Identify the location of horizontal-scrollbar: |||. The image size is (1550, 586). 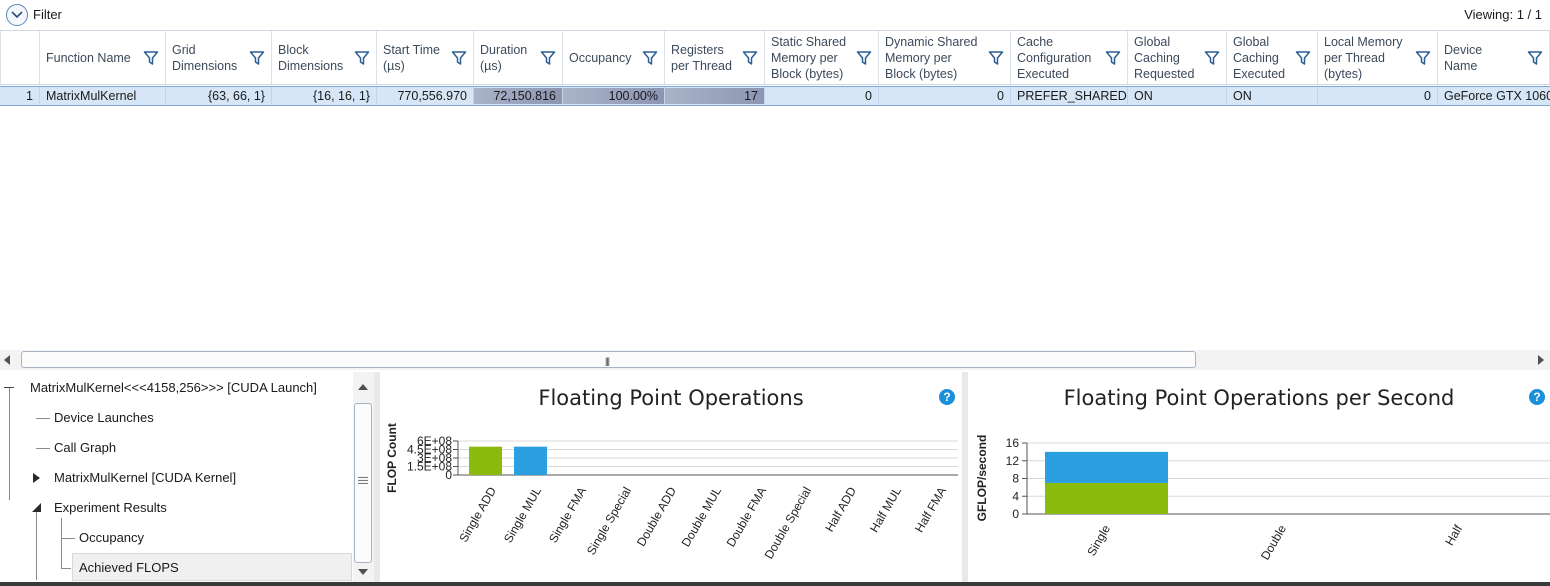
(775, 360).